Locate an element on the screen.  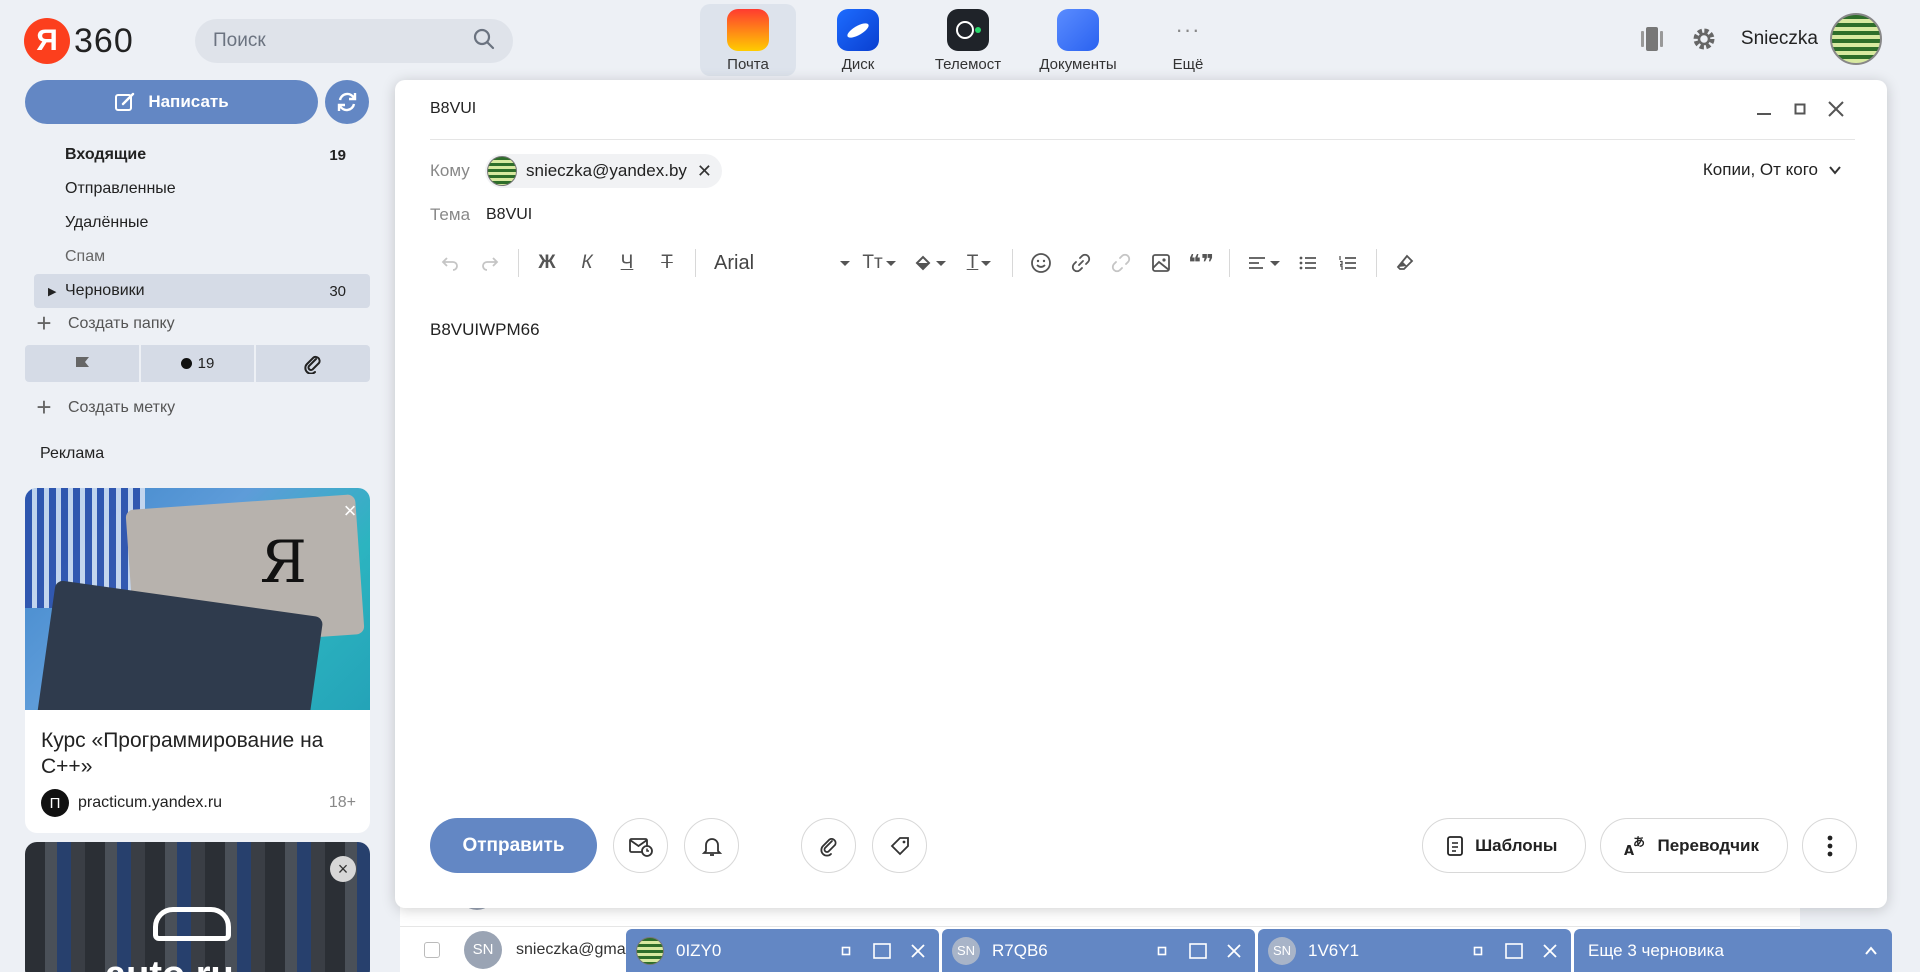
label-important is located at coordinates (82, 363).